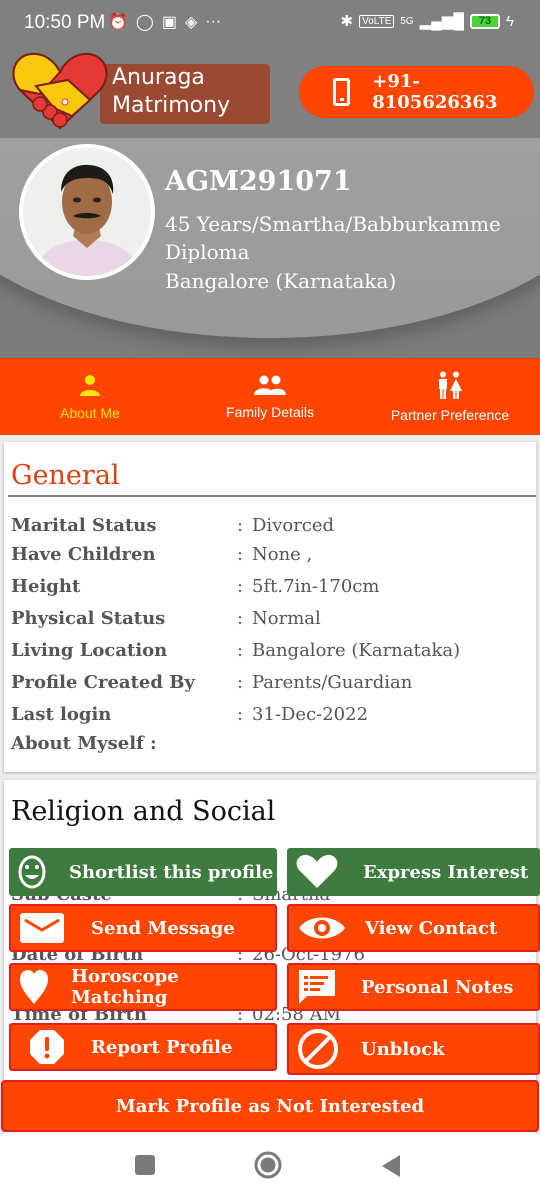 This screenshot has width=540, height=1200. I want to click on family-icon, so click(270, 385).